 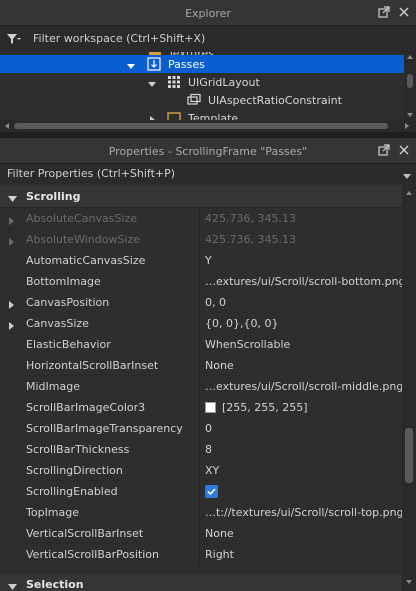 What do you see at coordinates (208, 449) in the screenshot?
I see `property-value: 8` at bounding box center [208, 449].